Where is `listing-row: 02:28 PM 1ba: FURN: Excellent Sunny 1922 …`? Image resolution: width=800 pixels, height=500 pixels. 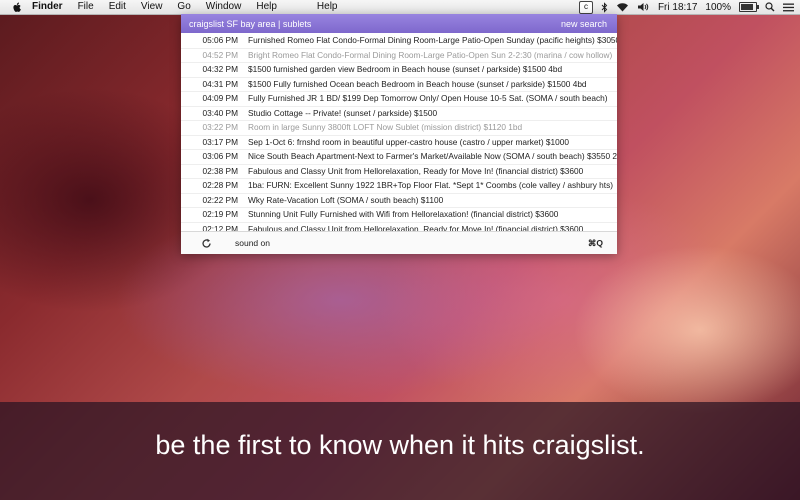
listing-row: 02:28 PM 1ba: FURN: Excellent Sunny 1922 … is located at coordinates (399, 186).